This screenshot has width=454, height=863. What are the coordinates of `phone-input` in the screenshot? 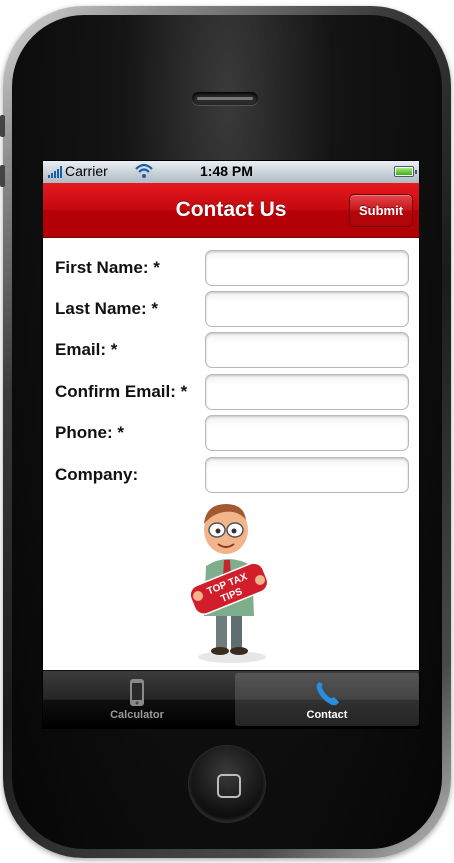 It's located at (307, 433).